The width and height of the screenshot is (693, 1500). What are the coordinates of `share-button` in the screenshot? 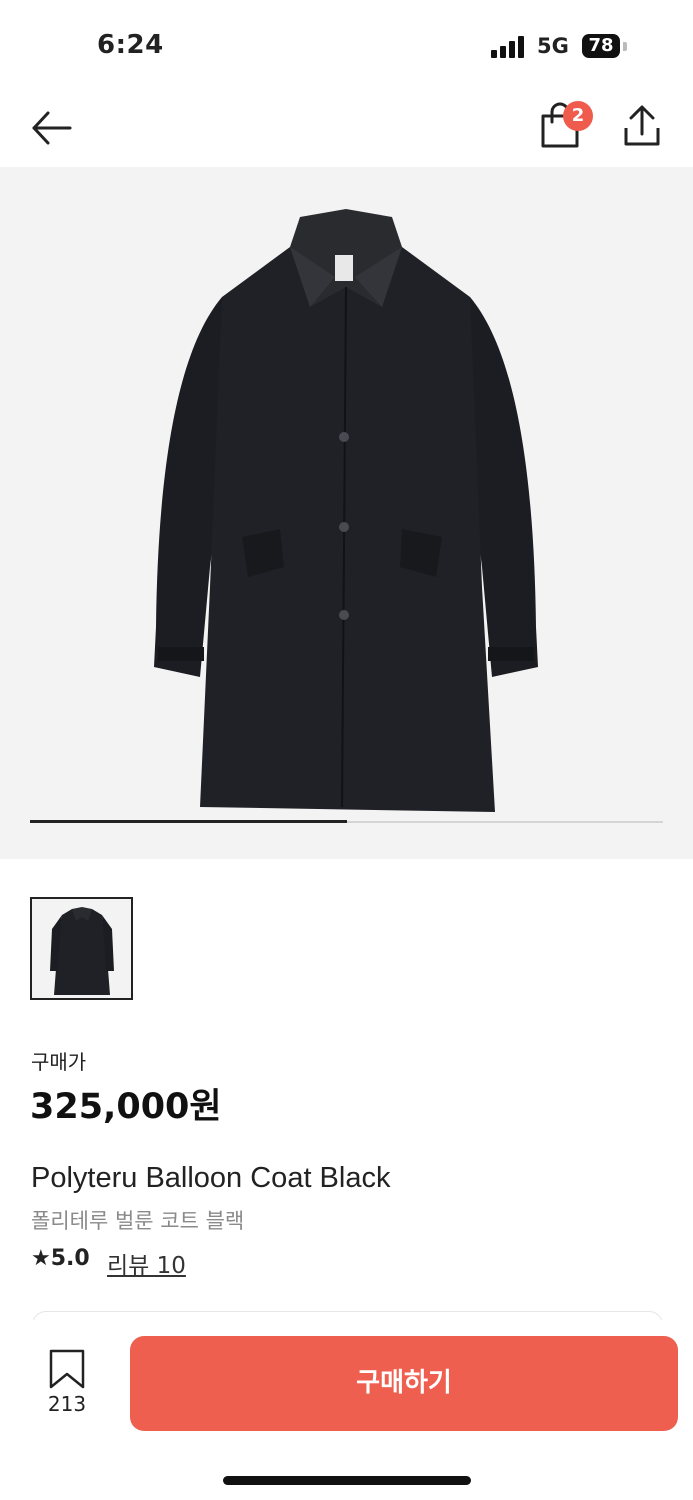 It's located at (642, 126).